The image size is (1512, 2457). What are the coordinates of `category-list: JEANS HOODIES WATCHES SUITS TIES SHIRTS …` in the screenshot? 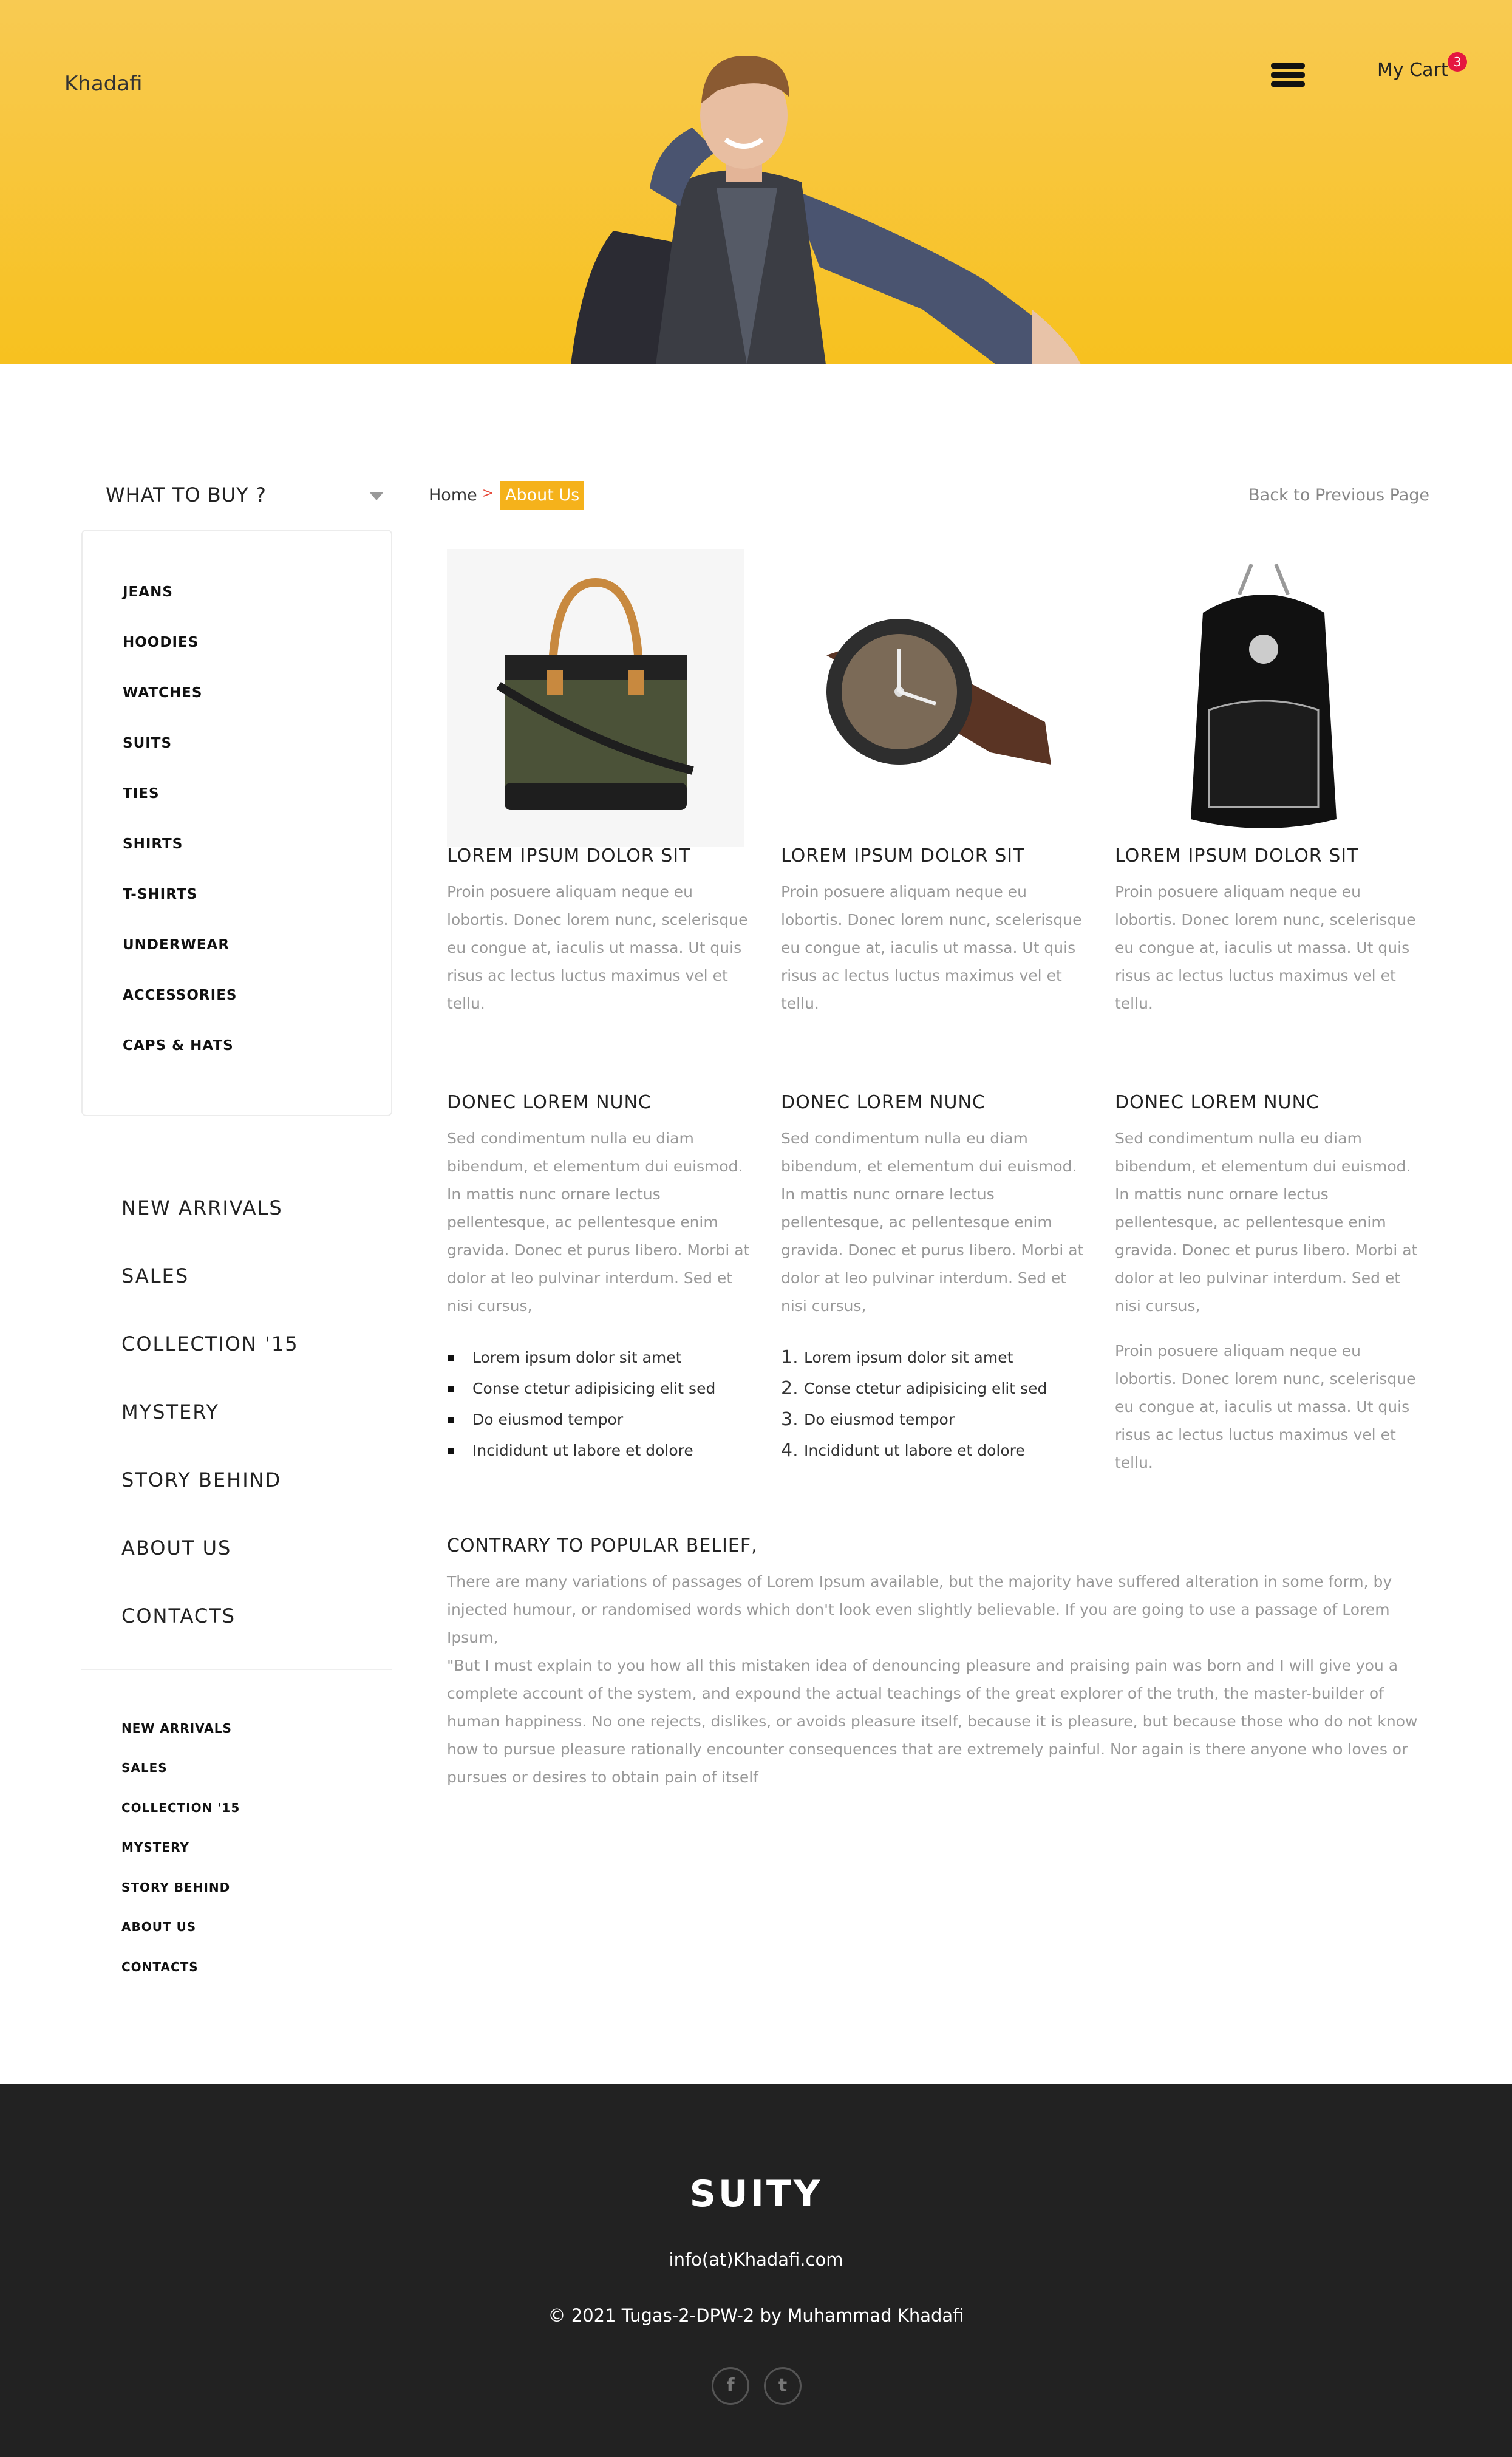 It's located at (236, 823).